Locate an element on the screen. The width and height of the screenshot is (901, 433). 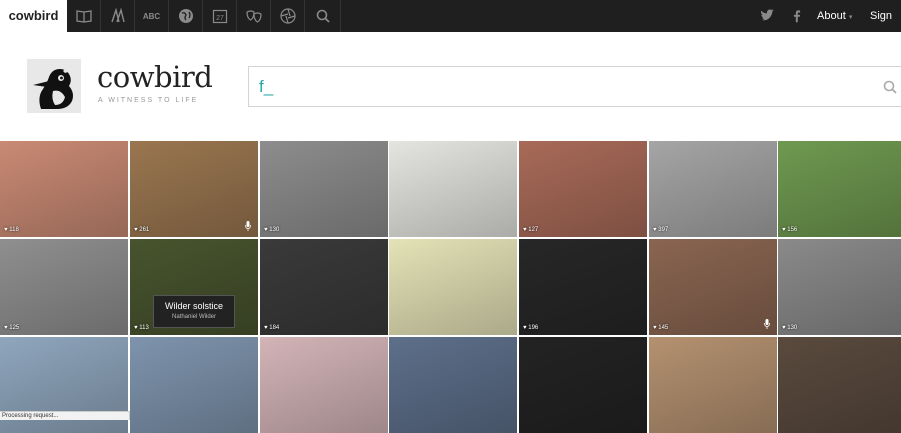
love-count: ♥ 118 is located at coordinates (11, 230).